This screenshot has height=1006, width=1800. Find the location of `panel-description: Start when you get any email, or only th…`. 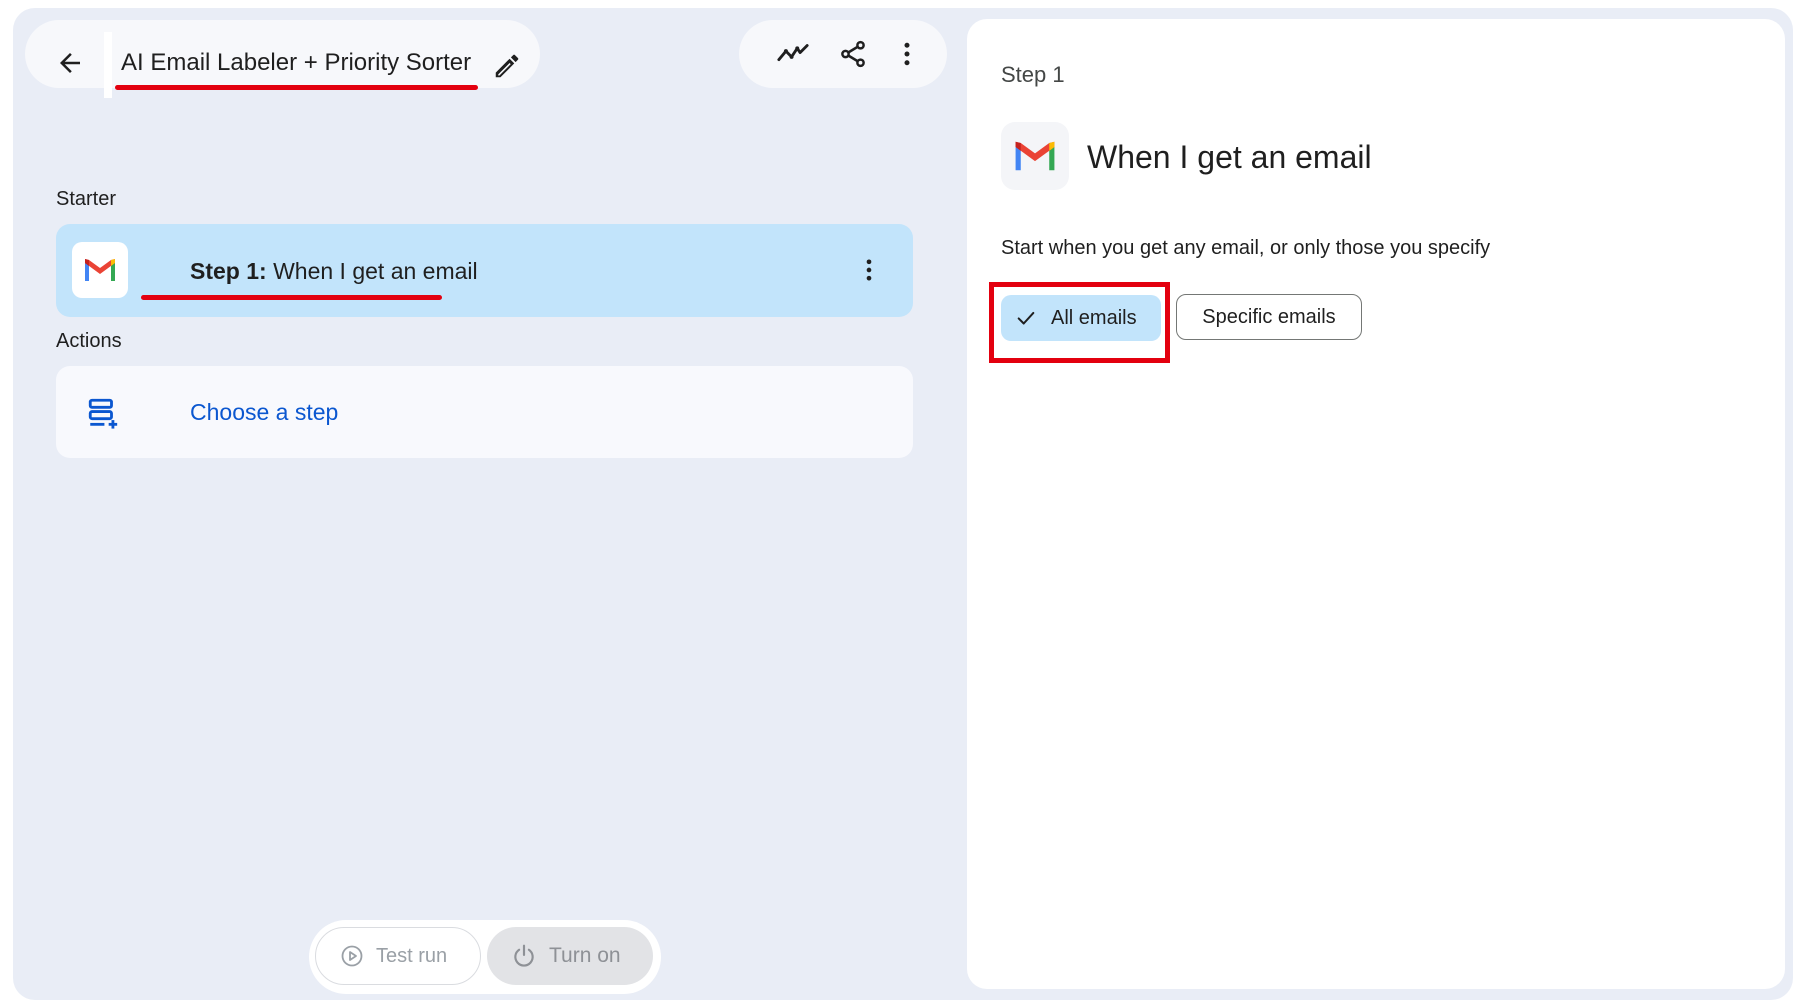

panel-description: Start when you get any email, or only th… is located at coordinates (1246, 248).